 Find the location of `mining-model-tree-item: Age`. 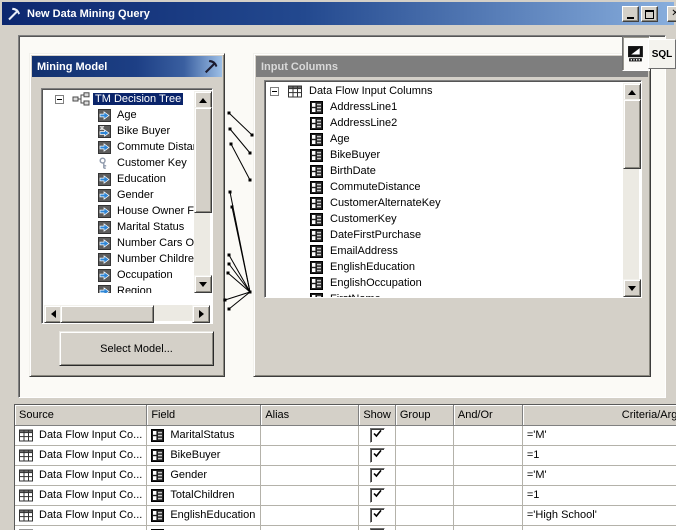

mining-model-tree-item: Age is located at coordinates (120, 115).